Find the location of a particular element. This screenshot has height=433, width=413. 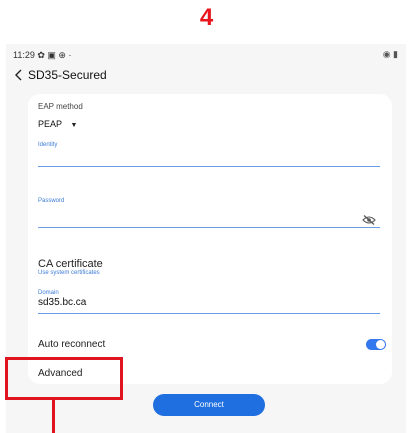

ca-certificate-label: CA certificate is located at coordinates (70, 264).